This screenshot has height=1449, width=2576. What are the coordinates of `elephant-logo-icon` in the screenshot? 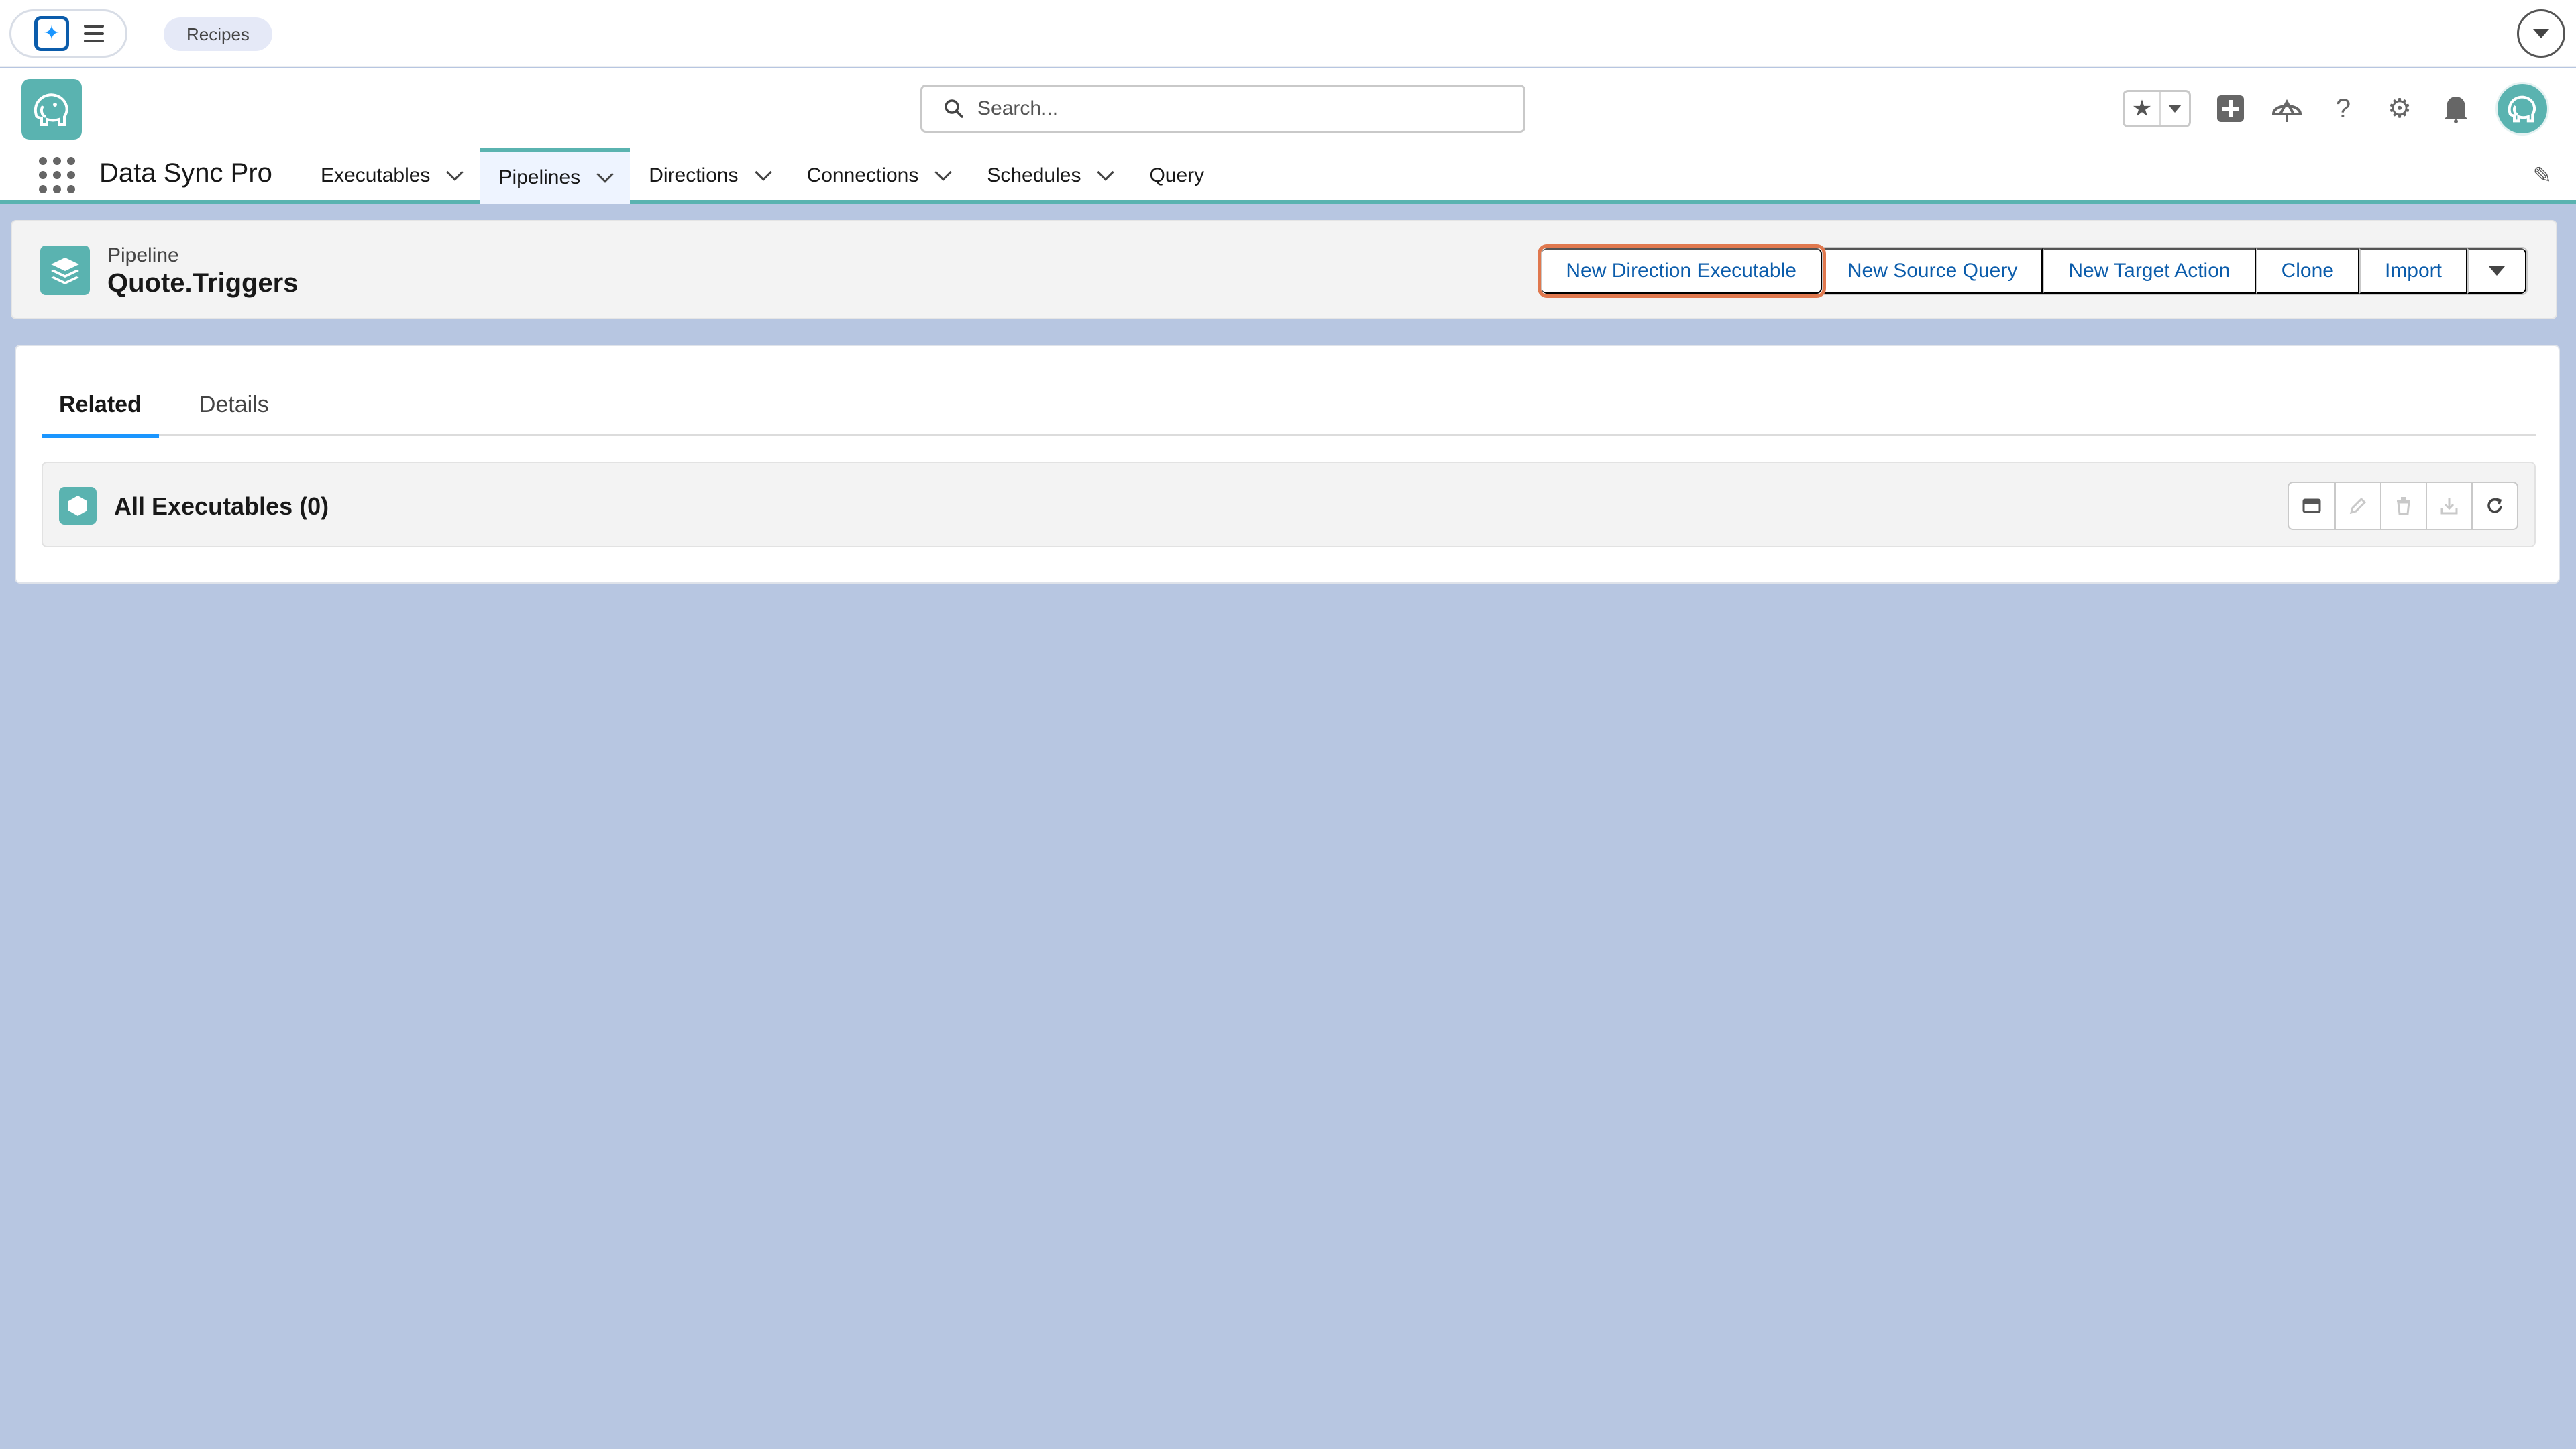 It's located at (51, 109).